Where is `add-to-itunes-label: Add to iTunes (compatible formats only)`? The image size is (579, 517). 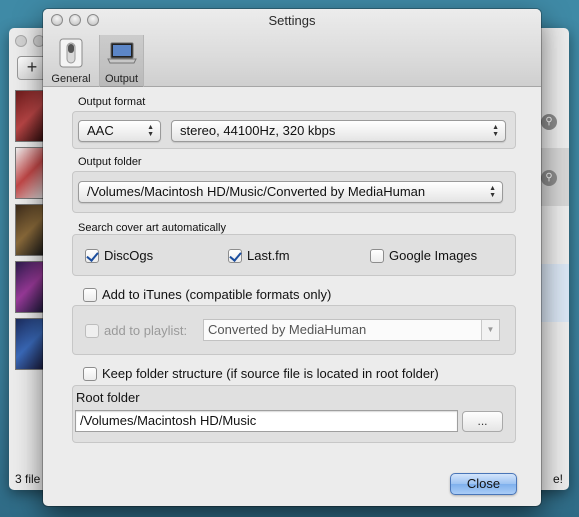
add-to-itunes-label: Add to iTunes (compatible formats only) is located at coordinates (217, 294).